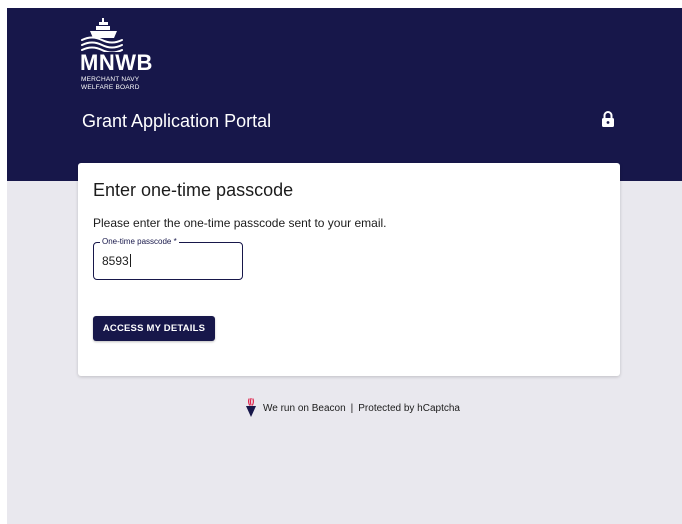  What do you see at coordinates (102, 35) in the screenshot?
I see `ship-on-waves-icon` at bounding box center [102, 35].